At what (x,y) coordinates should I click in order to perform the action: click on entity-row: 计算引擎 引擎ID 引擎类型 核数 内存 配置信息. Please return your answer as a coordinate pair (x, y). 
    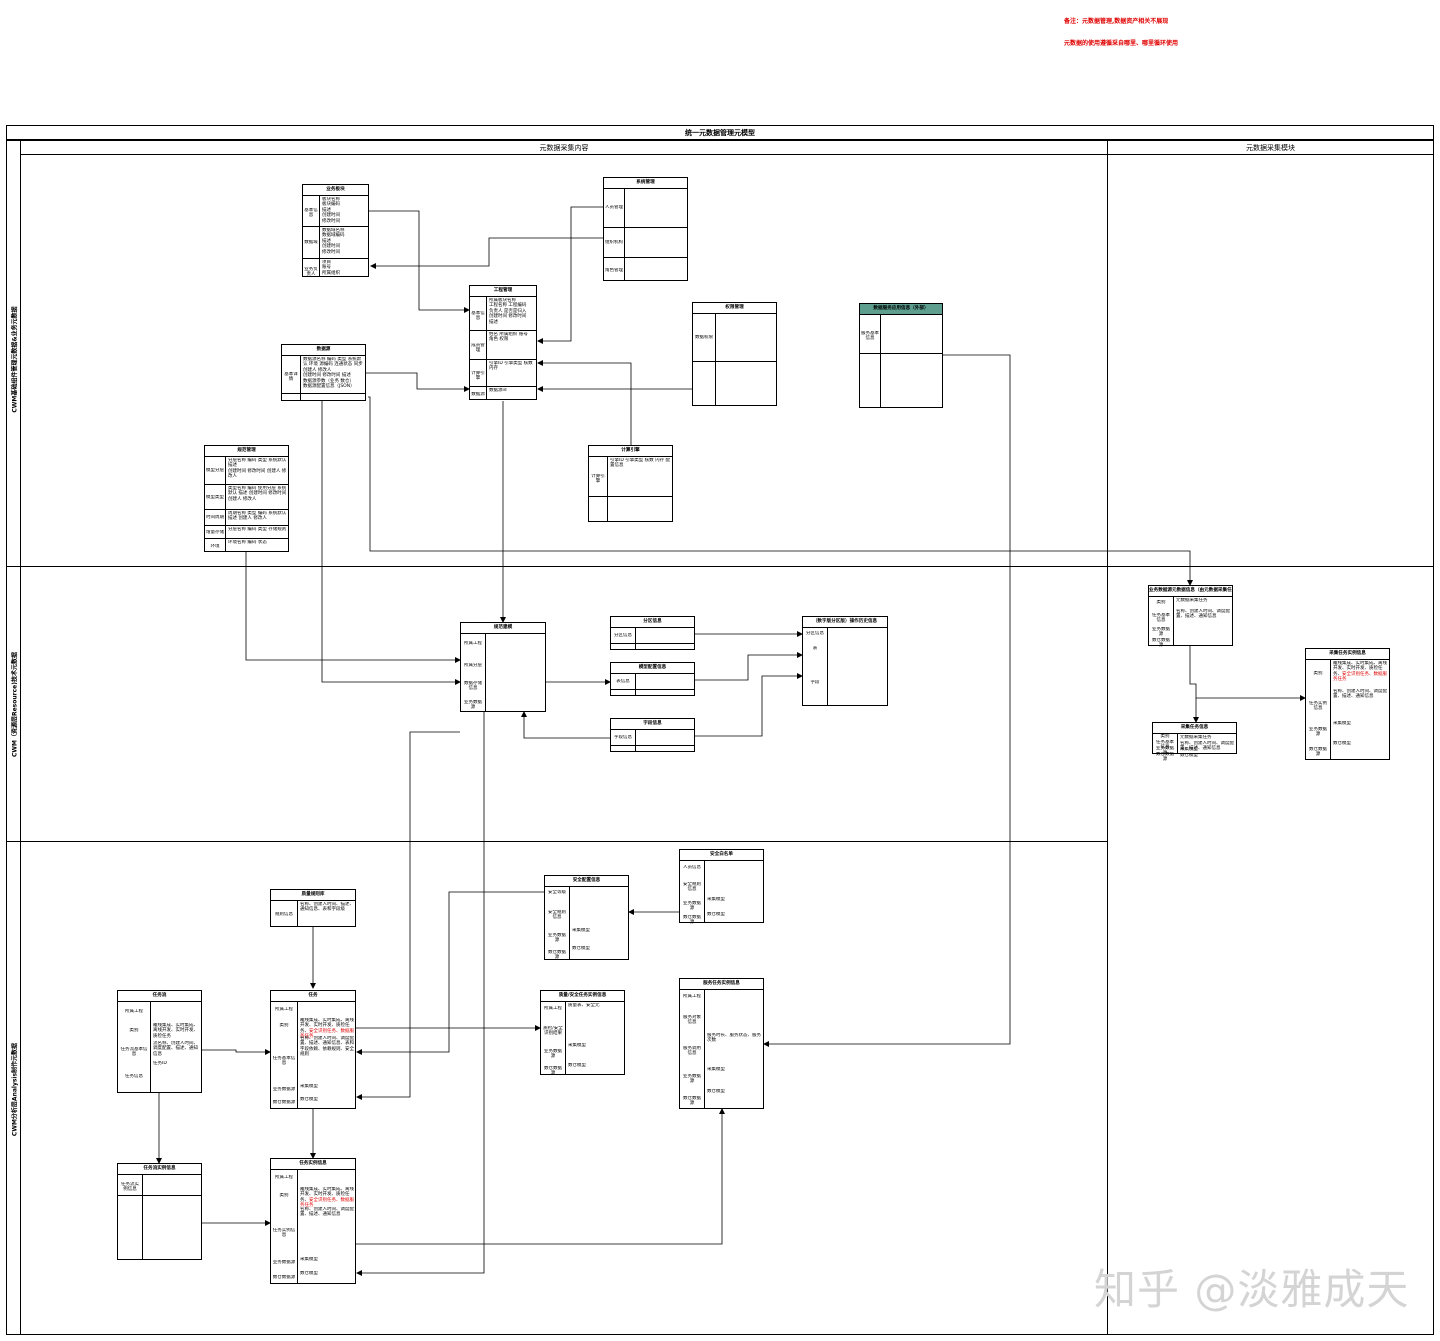
    Looking at the image, I should click on (630, 476).